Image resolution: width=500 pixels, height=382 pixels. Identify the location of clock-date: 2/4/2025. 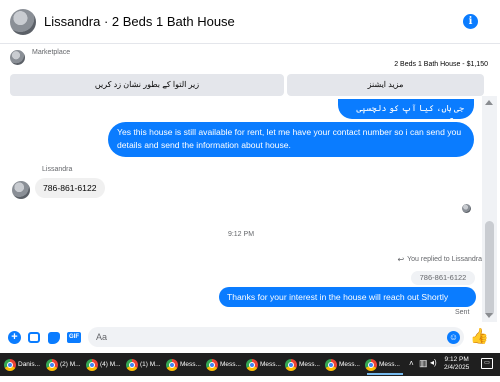
(457, 367).